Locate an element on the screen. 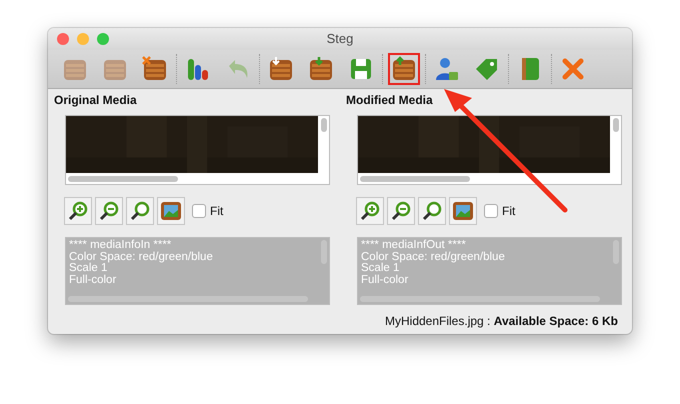 The width and height of the screenshot is (680, 404). crate-arrow-icon is located at coordinates (321, 69).